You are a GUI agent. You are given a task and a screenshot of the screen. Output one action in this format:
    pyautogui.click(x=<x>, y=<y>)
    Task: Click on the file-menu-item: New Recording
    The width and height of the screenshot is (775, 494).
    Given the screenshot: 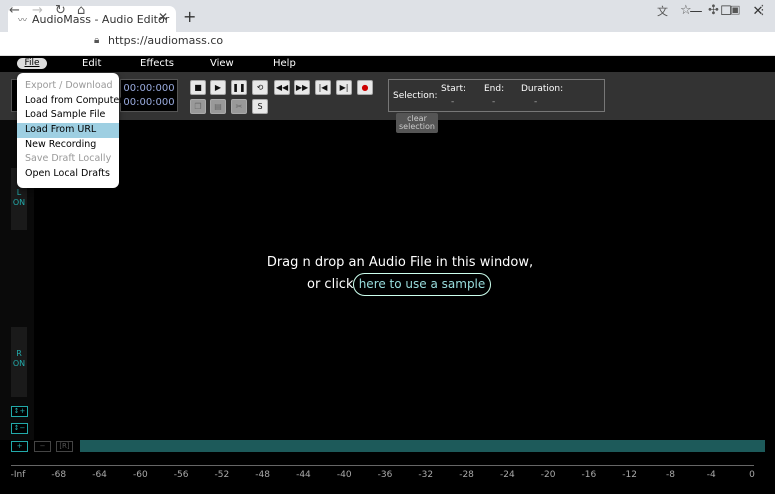 What is the action you would take?
    pyautogui.click(x=68, y=145)
    